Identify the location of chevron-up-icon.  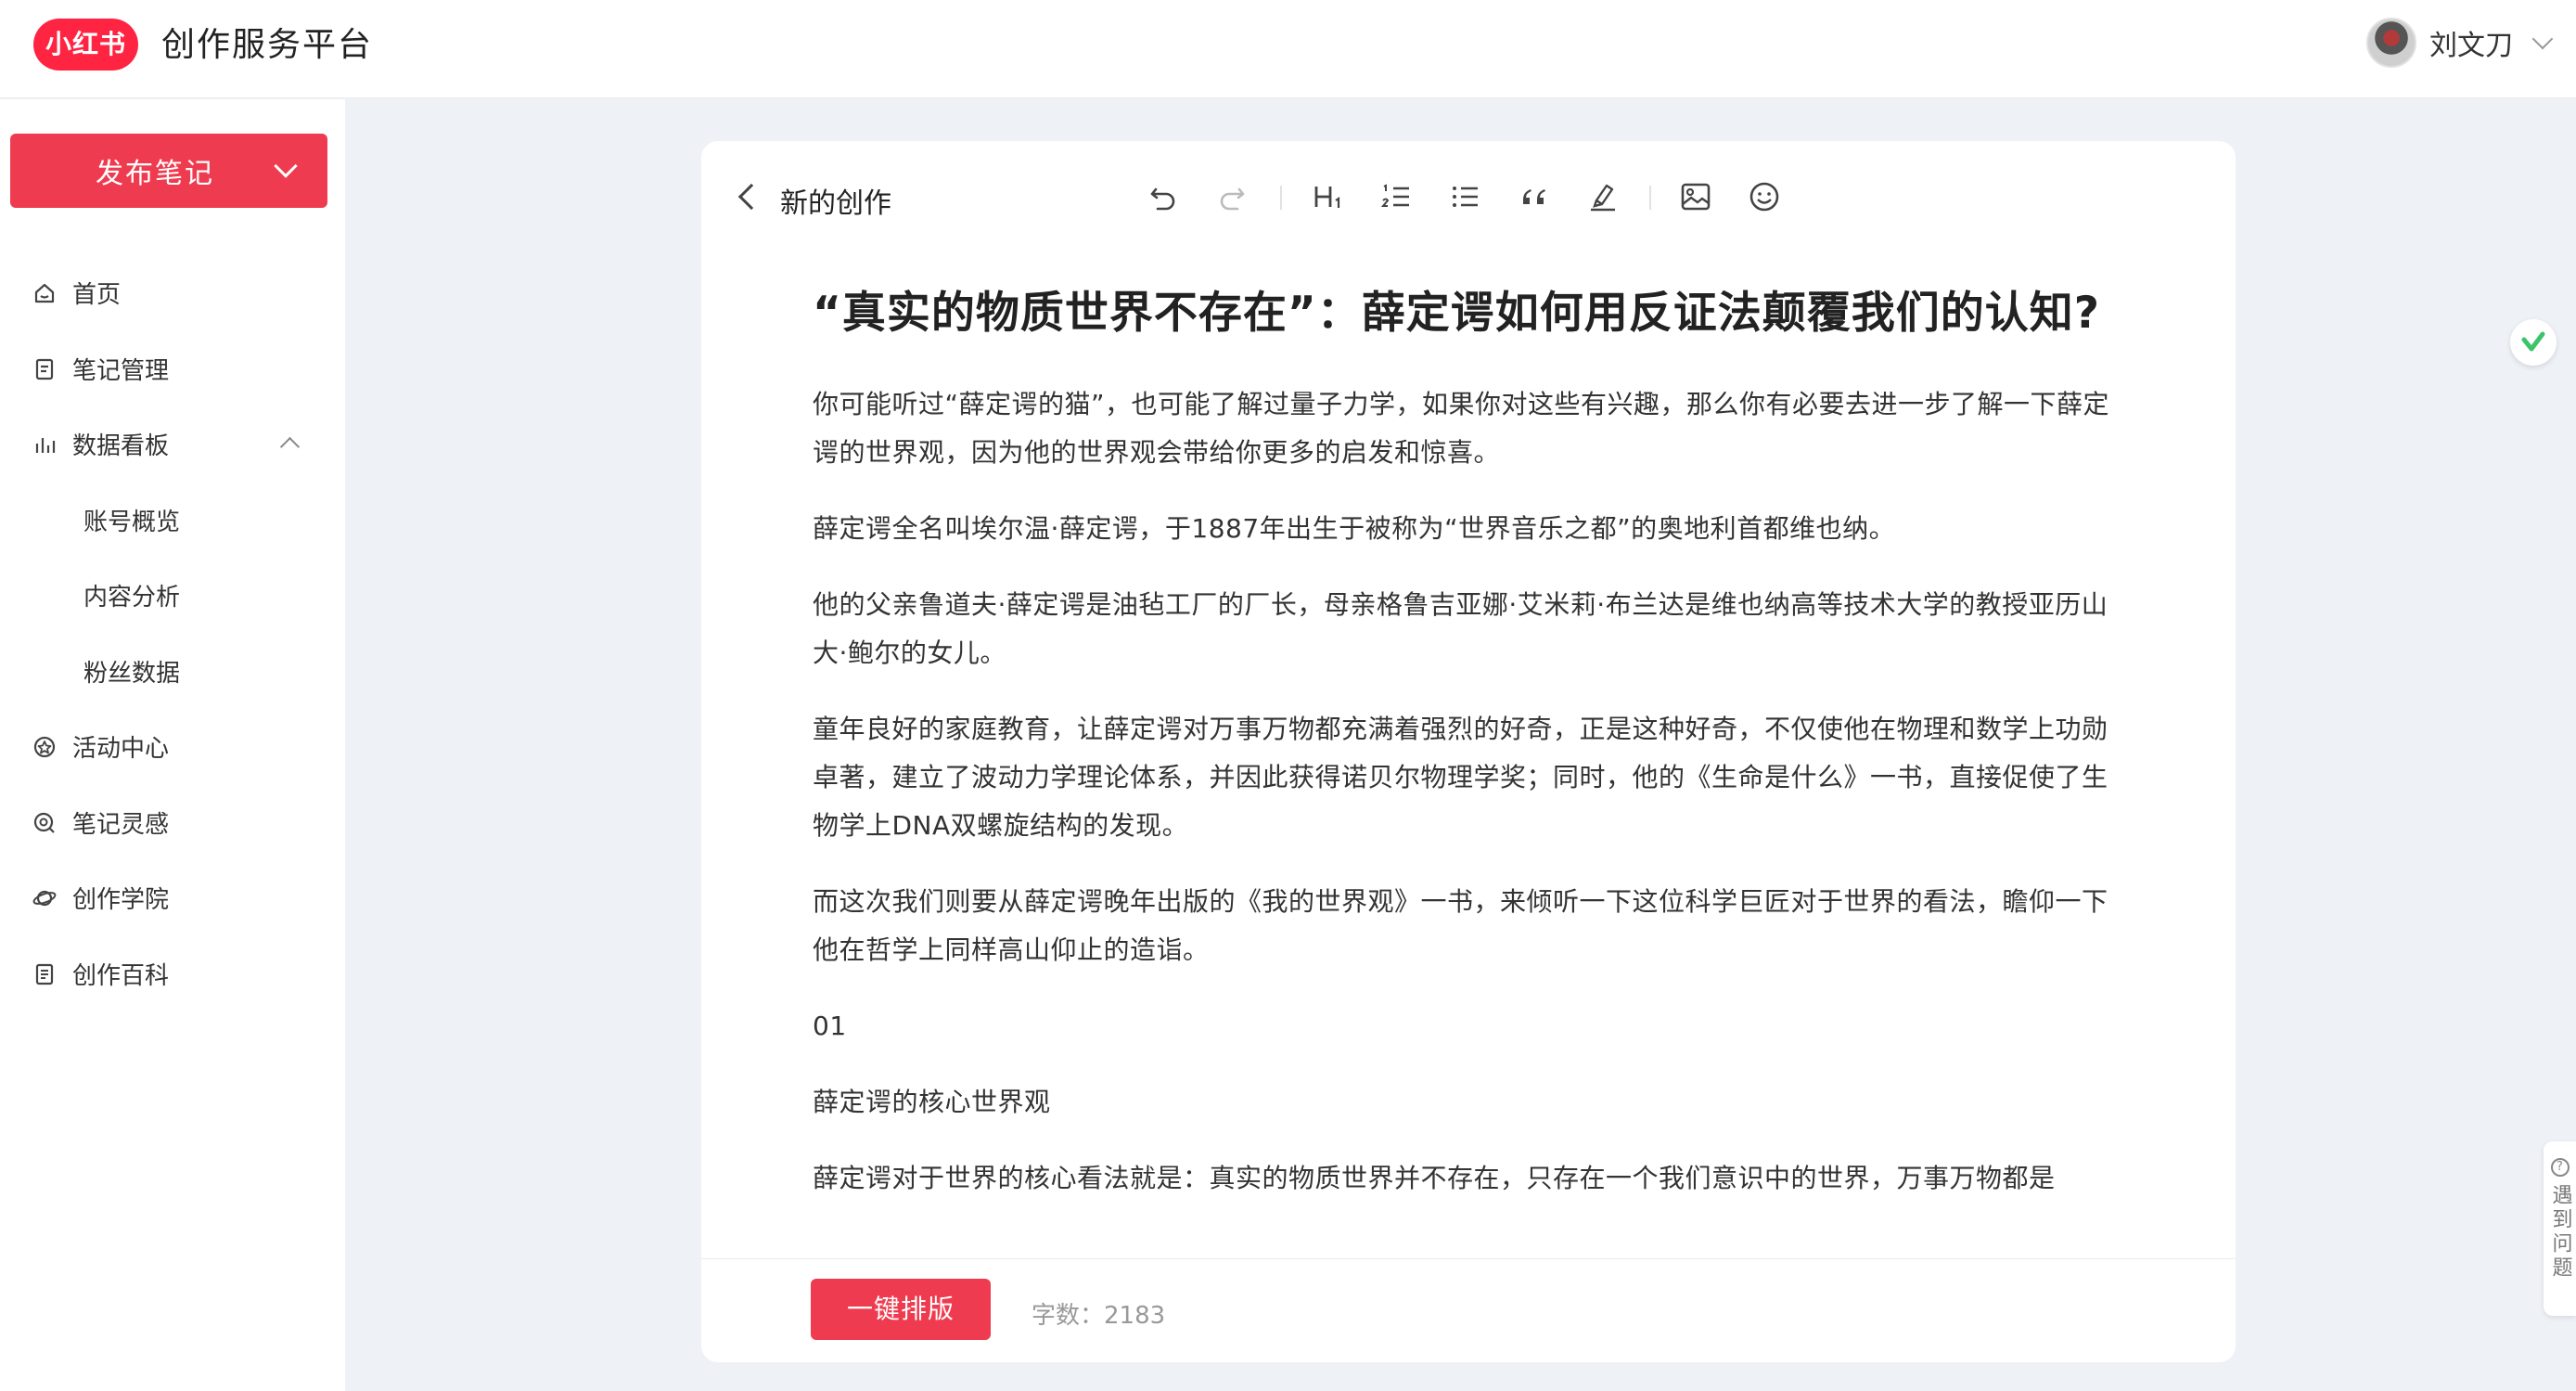
(290, 447).